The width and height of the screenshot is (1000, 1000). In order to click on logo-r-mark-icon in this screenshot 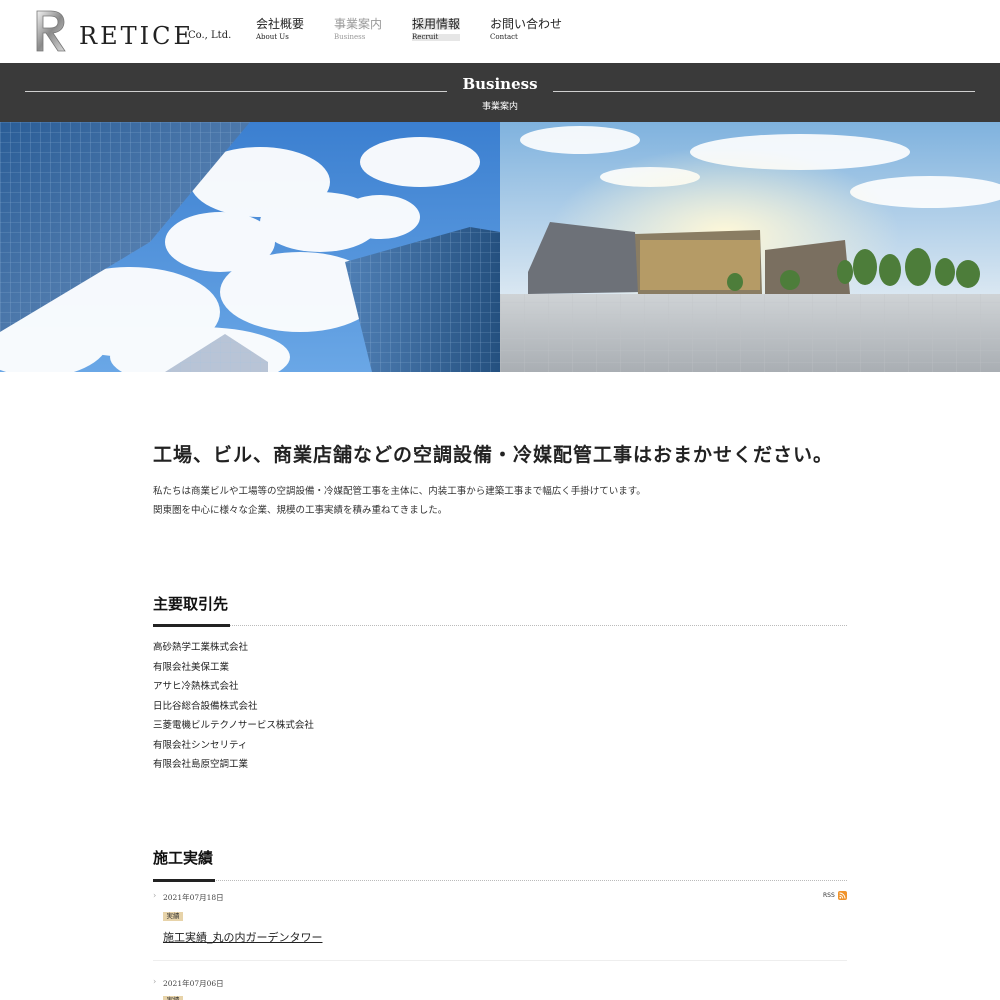, I will do `click(51, 31)`.